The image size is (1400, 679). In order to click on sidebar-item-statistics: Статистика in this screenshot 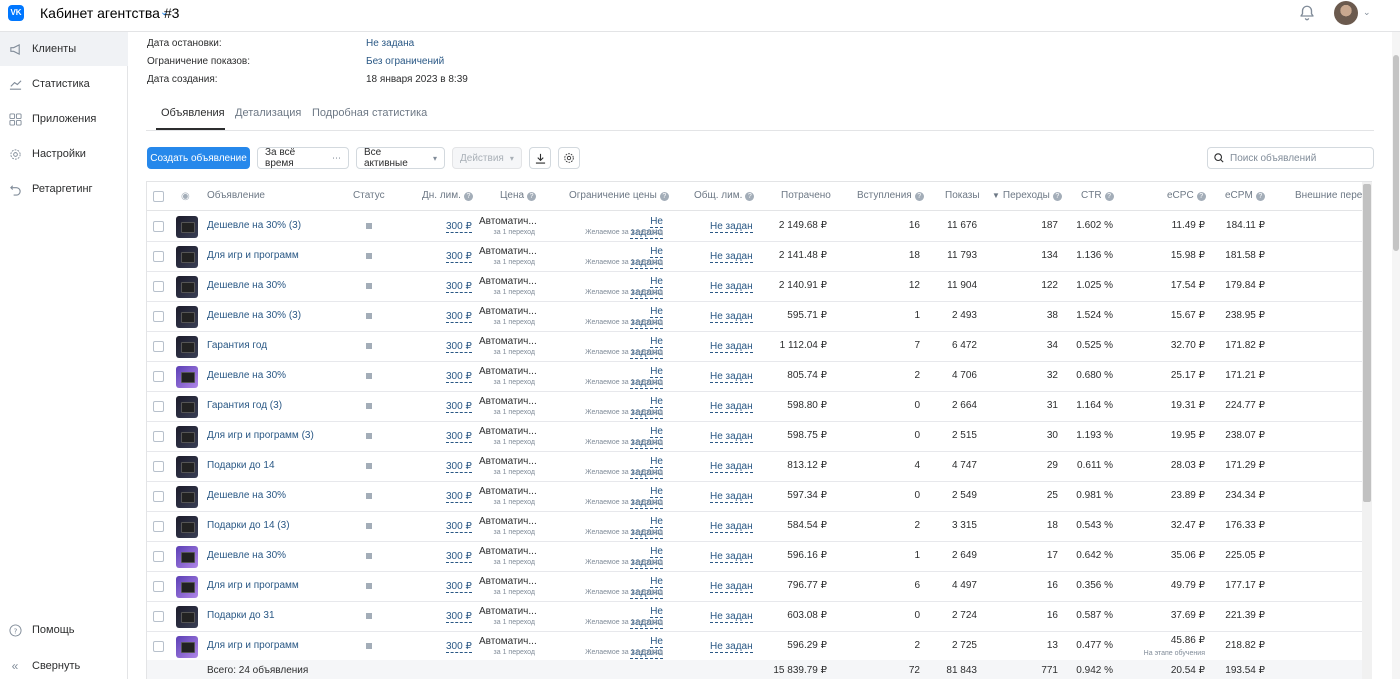, I will do `click(64, 84)`.